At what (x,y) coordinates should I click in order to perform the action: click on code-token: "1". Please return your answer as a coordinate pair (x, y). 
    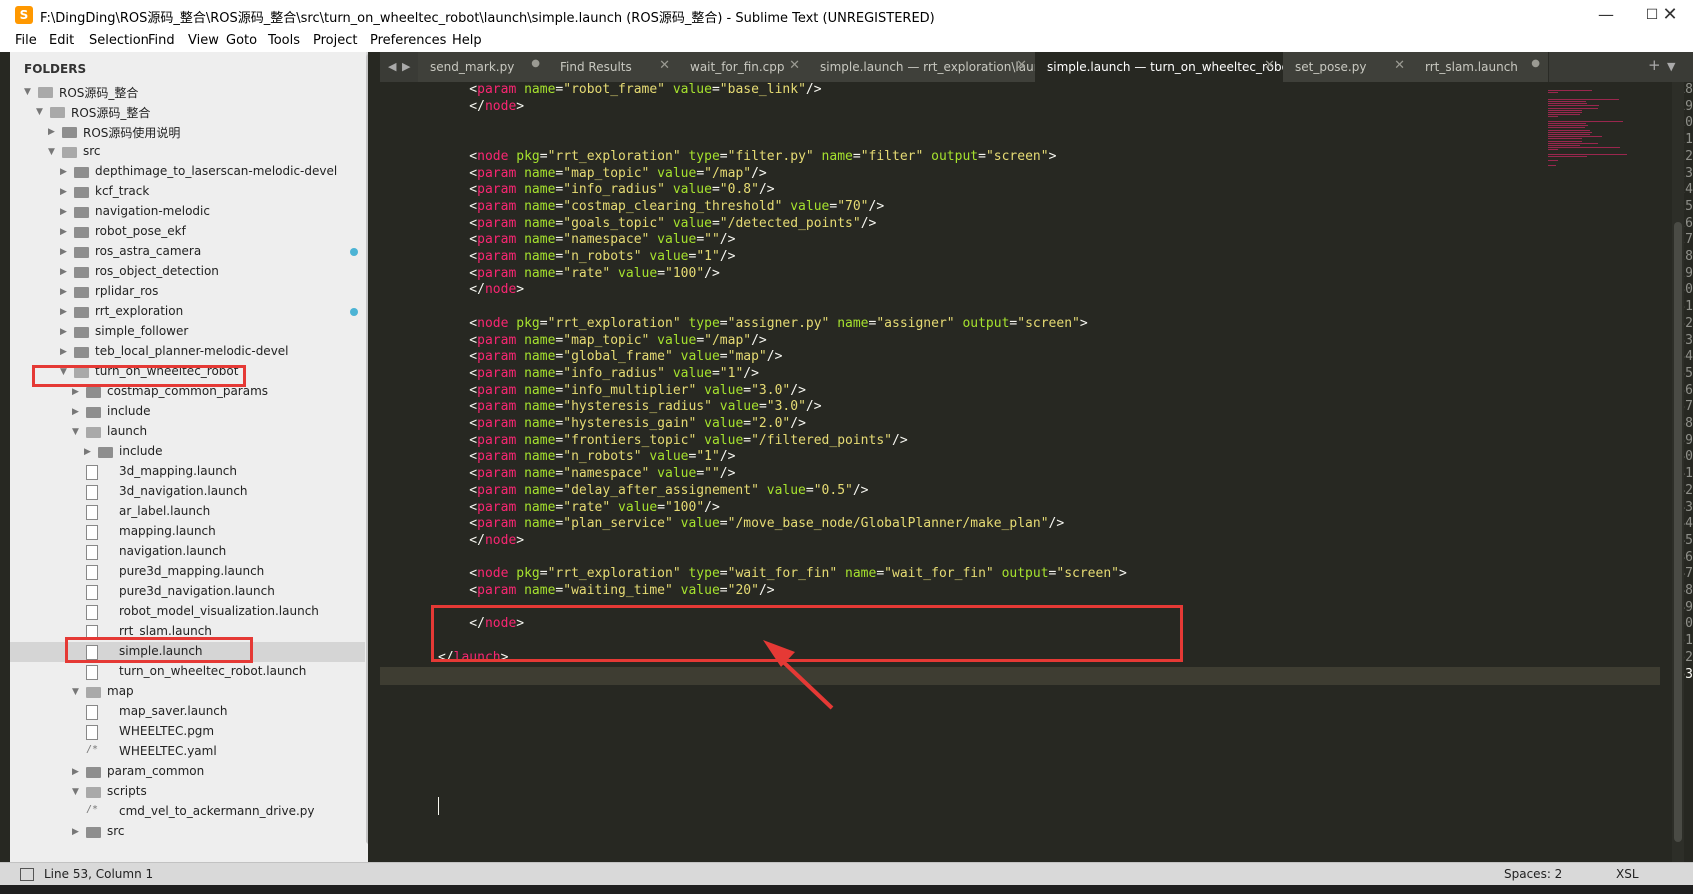
    Looking at the image, I should click on (708, 456).